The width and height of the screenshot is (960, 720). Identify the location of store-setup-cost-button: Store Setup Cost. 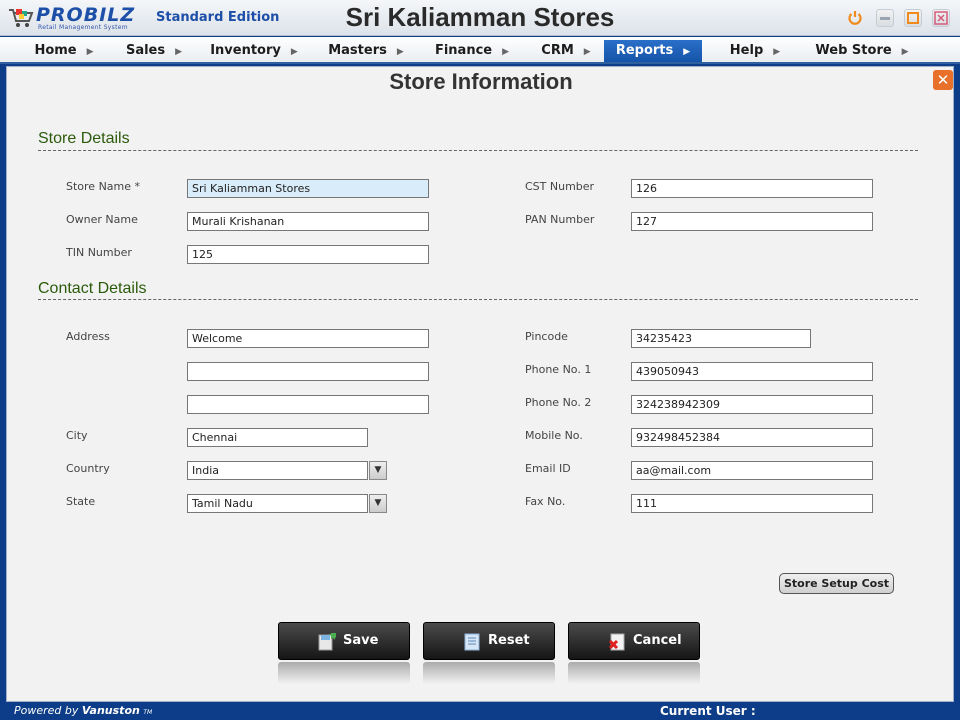
(836, 583).